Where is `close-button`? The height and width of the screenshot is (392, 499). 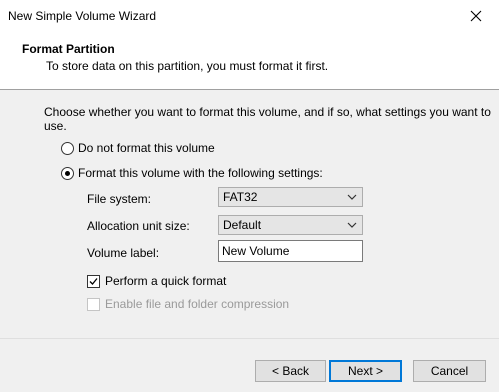 close-button is located at coordinates (476, 15).